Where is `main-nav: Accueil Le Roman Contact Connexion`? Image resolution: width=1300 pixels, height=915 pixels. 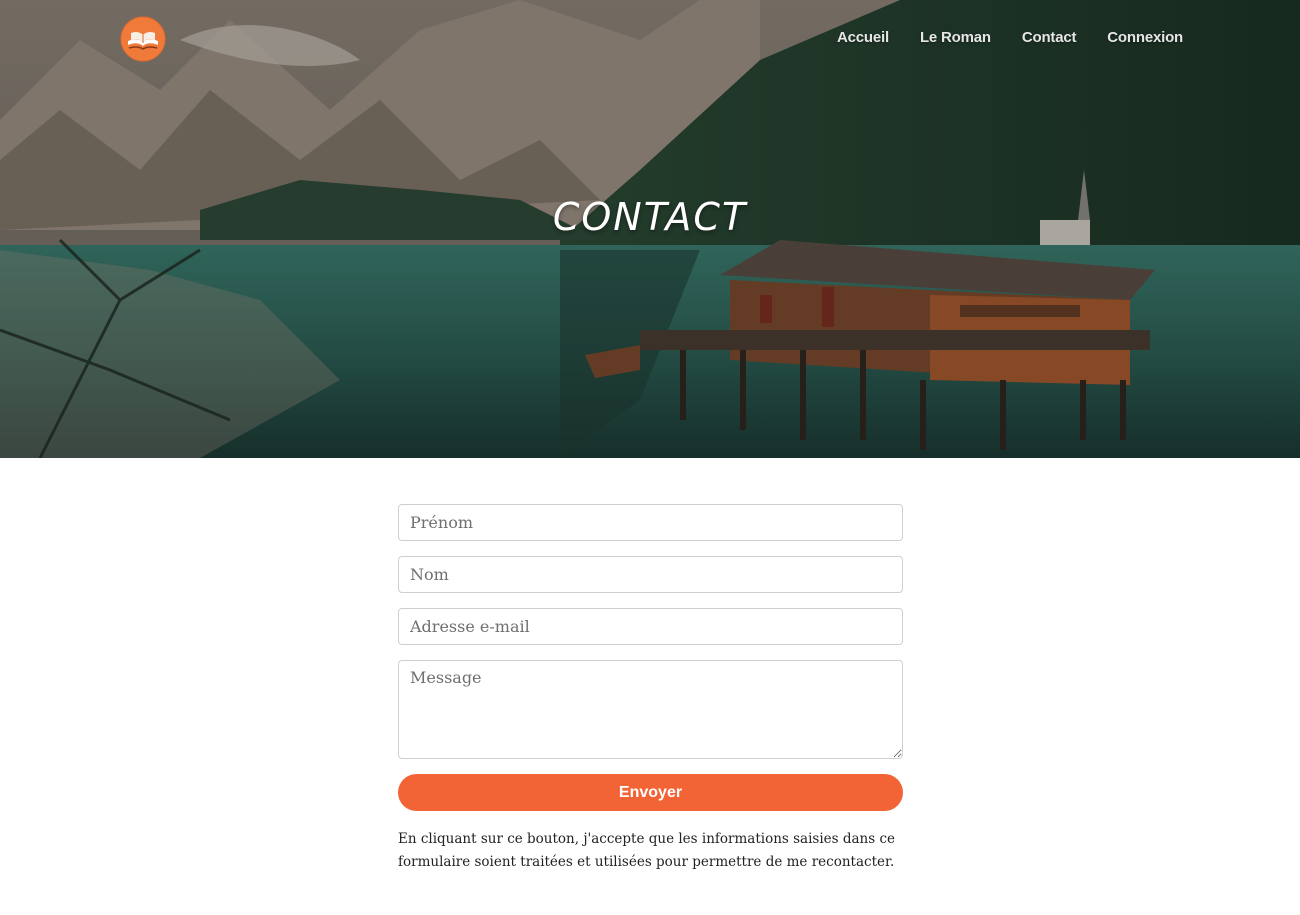 main-nav: Accueil Le Roman Contact Connexion is located at coordinates (1010, 39).